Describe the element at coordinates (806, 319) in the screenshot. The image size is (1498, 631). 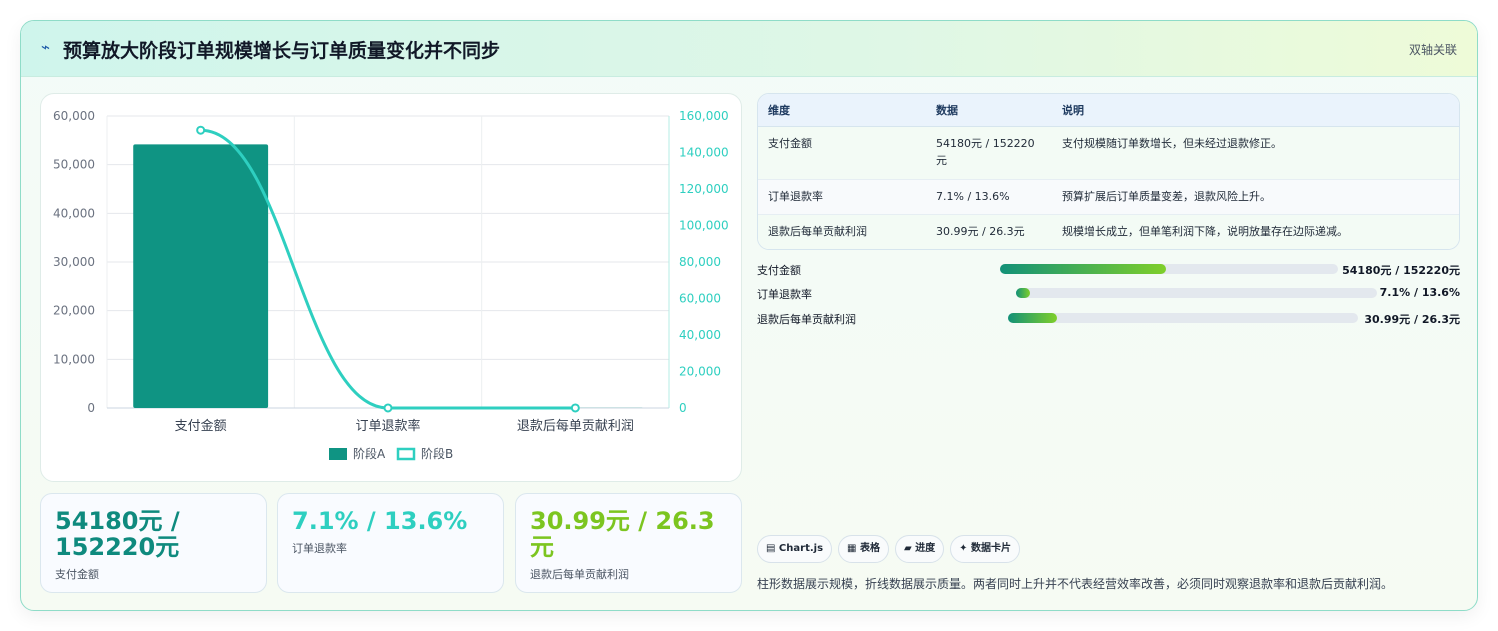
I see `progress-label: 退款后每单贡献利润` at that location.